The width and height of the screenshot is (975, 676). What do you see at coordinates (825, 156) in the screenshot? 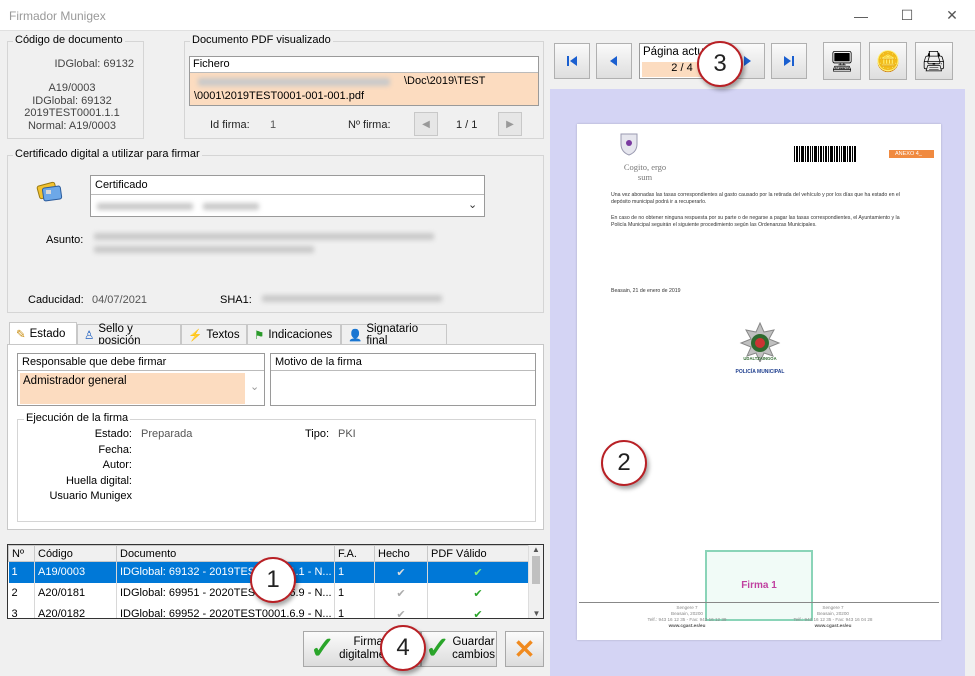
I see `barcode` at bounding box center [825, 156].